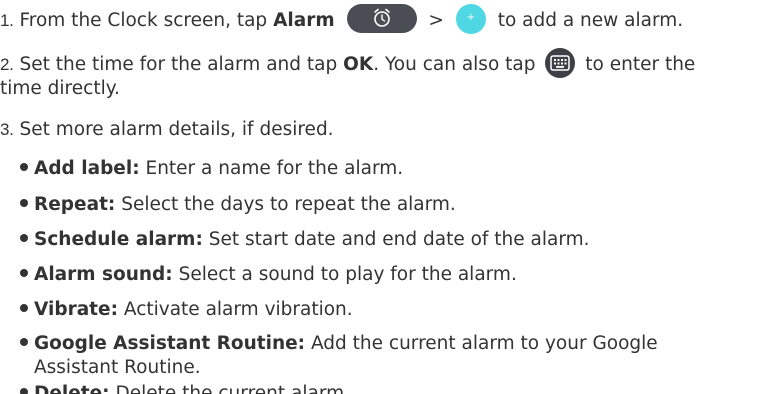 This screenshot has width=784, height=394. I want to click on bullet-text: Add the current alarm to your Google, so click(484, 343).